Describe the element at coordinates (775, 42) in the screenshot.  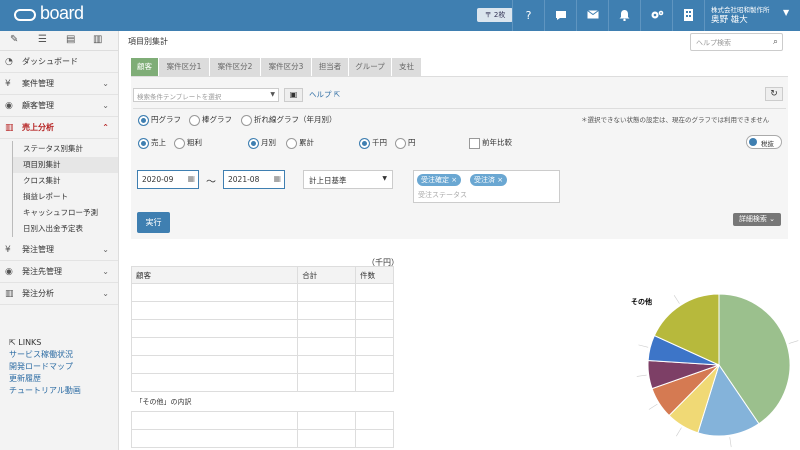
I see `search-icon: ⌕` at that location.